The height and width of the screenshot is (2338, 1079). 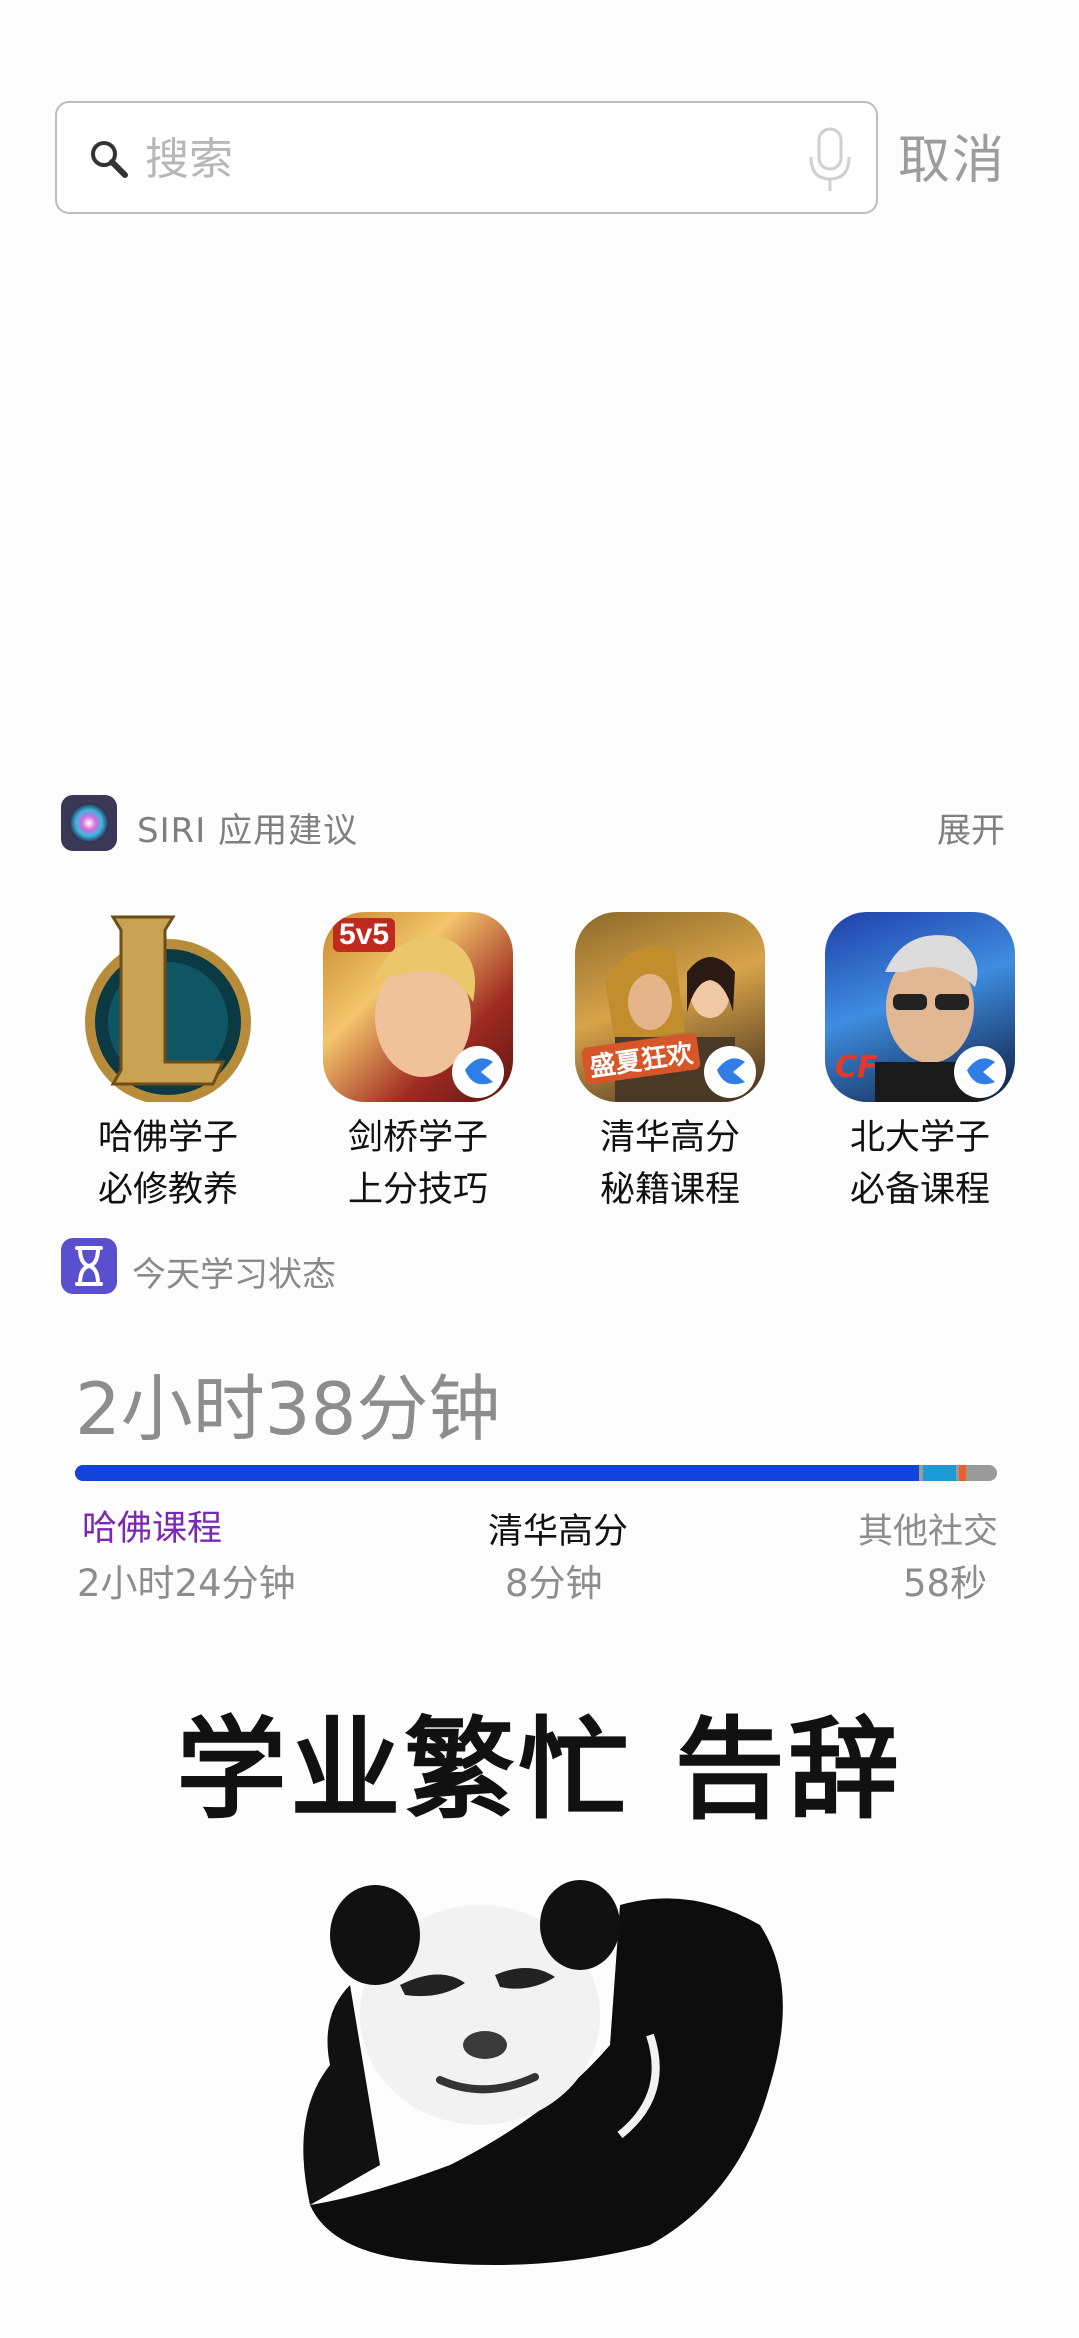 I want to click on usage-segment-other, so click(x=962, y=1473).